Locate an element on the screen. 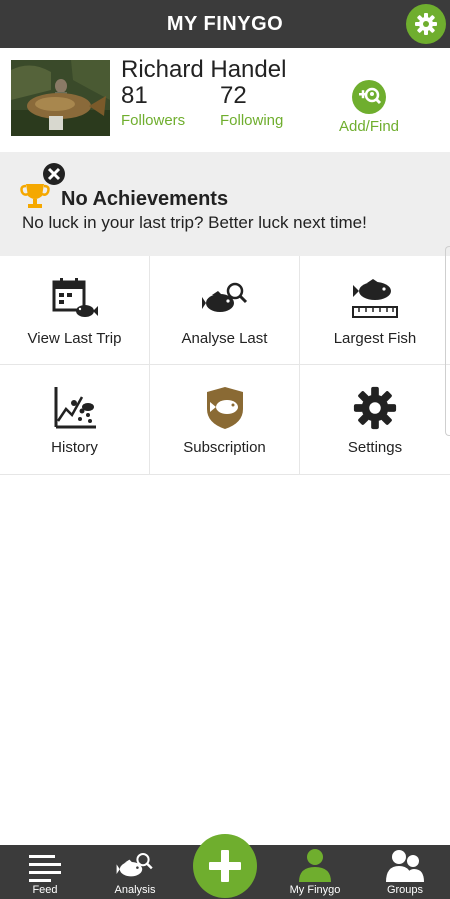 The width and height of the screenshot is (450, 899). fish-shield-icon is located at coordinates (225, 408).